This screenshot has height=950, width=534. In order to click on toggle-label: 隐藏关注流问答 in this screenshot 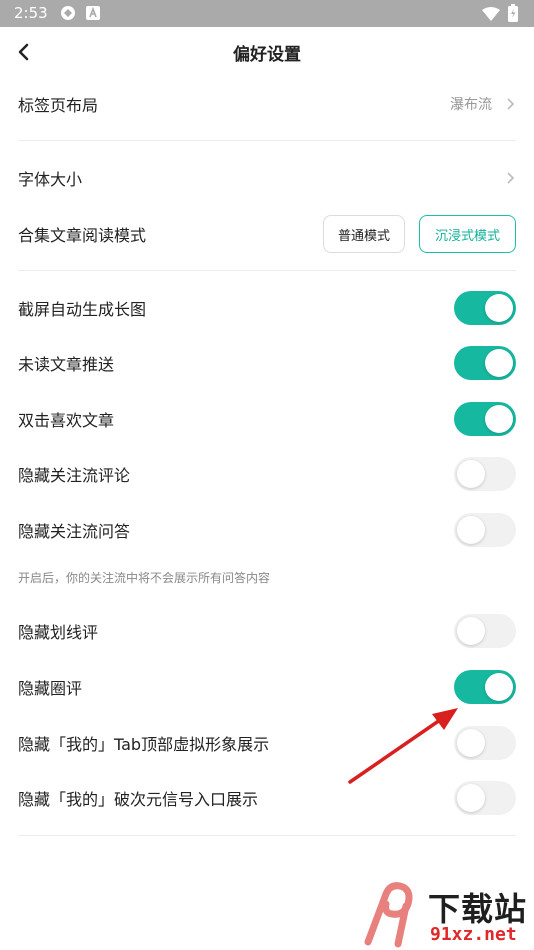, I will do `click(74, 531)`.